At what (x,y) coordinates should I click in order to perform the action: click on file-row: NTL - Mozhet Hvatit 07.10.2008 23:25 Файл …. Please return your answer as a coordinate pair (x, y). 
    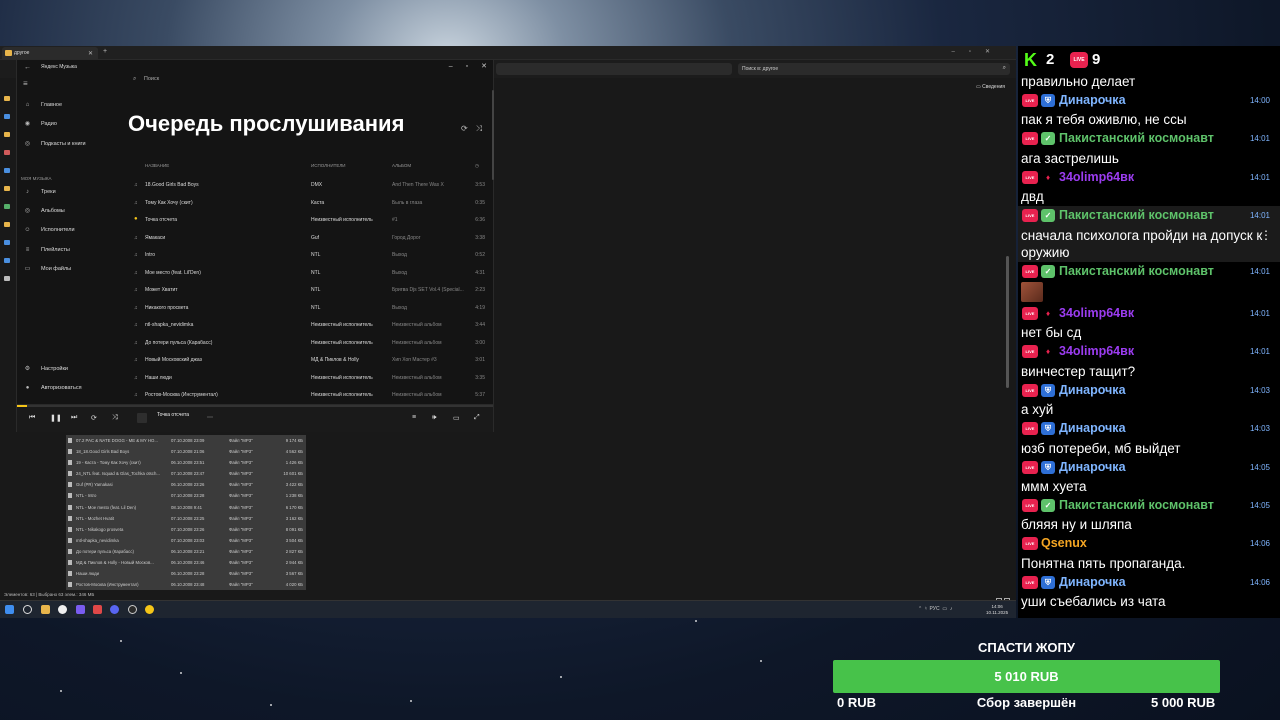
    Looking at the image, I should click on (186, 518).